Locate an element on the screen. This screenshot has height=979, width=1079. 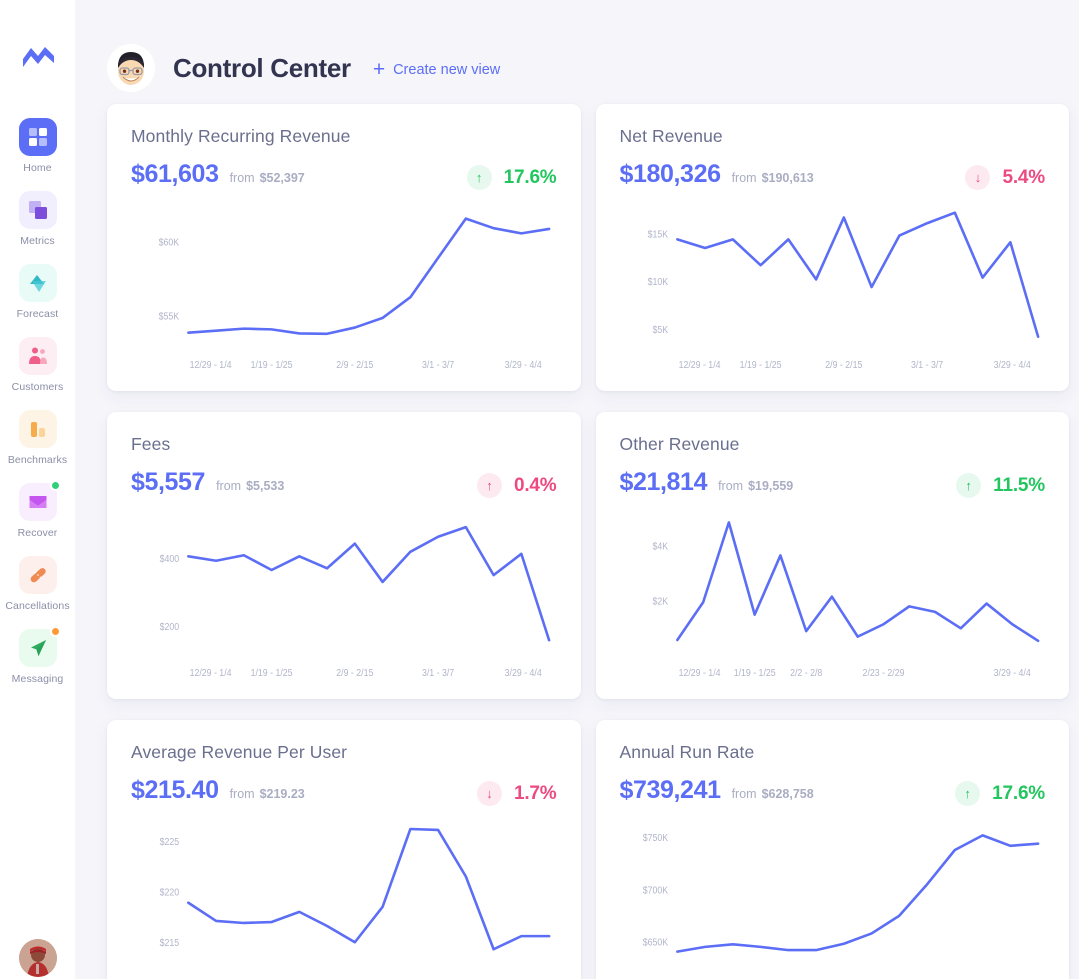
sidebar-item-label: Messaging is located at coordinates (37, 679).